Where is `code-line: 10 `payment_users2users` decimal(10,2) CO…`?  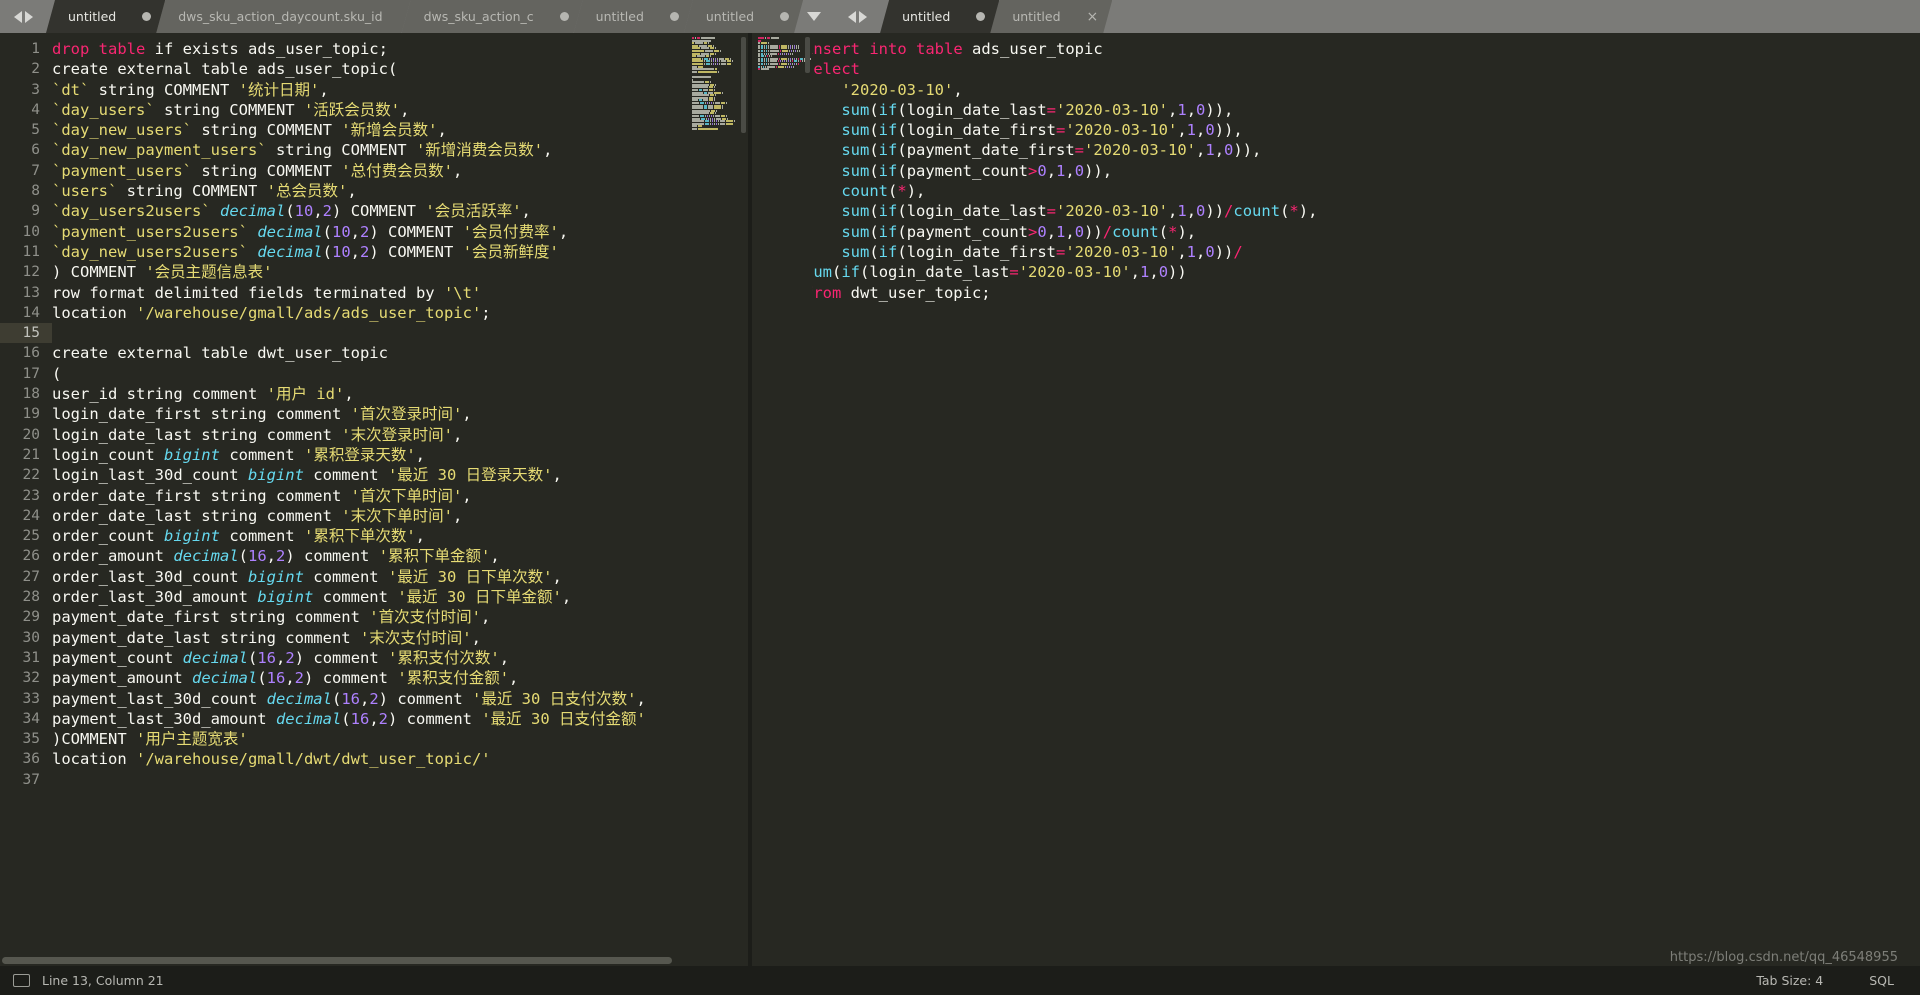
code-line: 10 `payment_users2users` decimal(10,2) CO… is located at coordinates (374, 232).